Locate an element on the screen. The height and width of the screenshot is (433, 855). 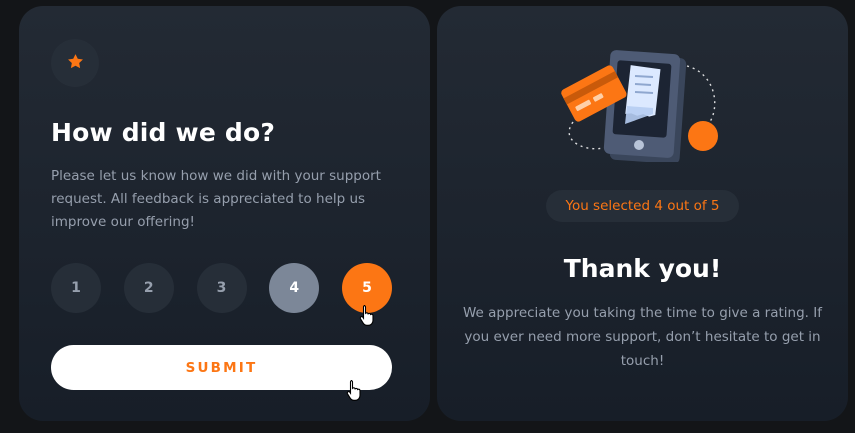
rating-button-4: 4 is located at coordinates (294, 288).